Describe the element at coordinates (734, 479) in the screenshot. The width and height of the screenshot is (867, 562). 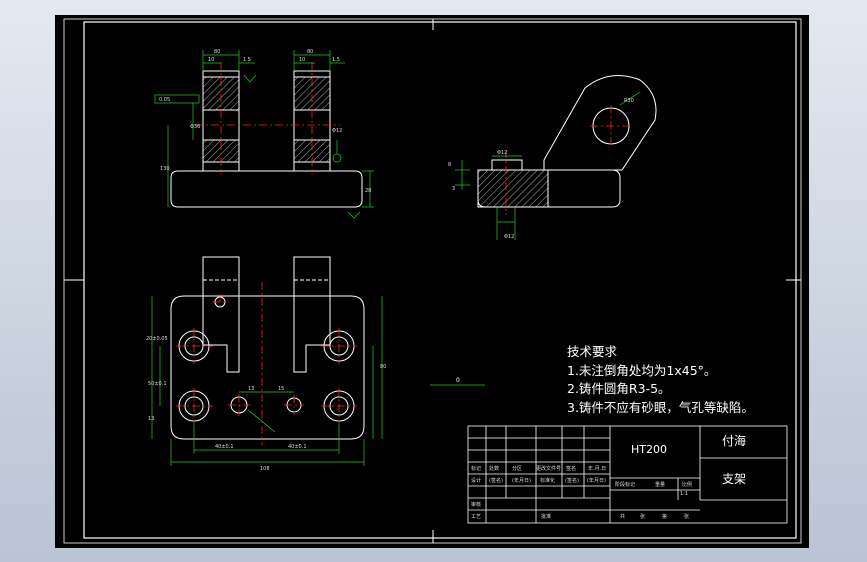
I see `part-name-text: 支架` at that location.